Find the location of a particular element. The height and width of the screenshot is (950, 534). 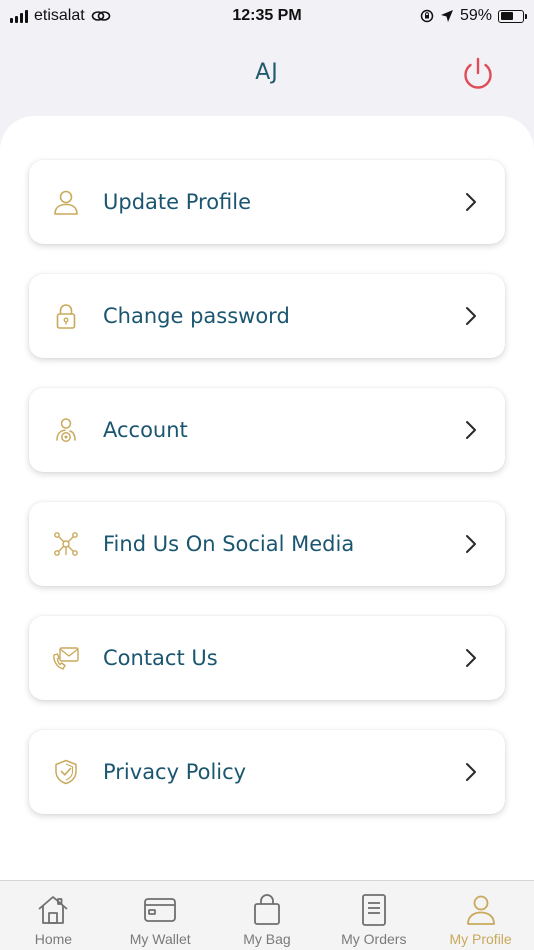

shield-check-icon is located at coordinates (66, 772).